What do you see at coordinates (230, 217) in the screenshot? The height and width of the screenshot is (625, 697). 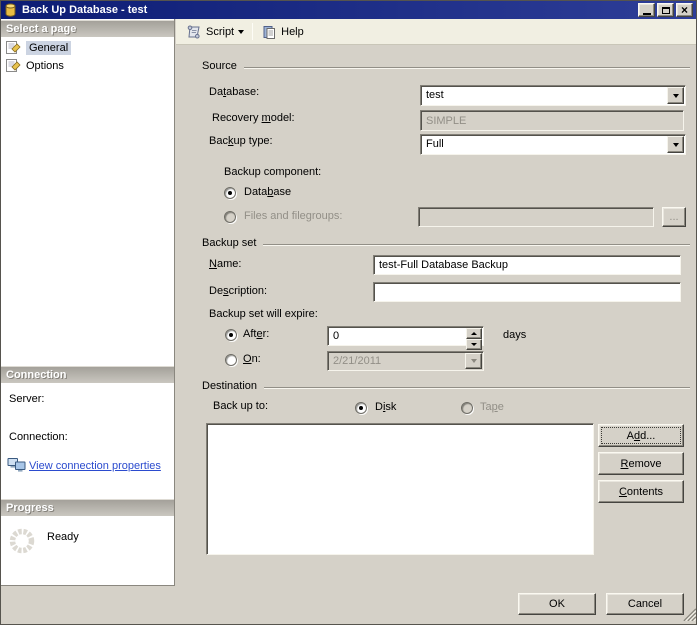 I see `files-filegroups-radio` at bounding box center [230, 217].